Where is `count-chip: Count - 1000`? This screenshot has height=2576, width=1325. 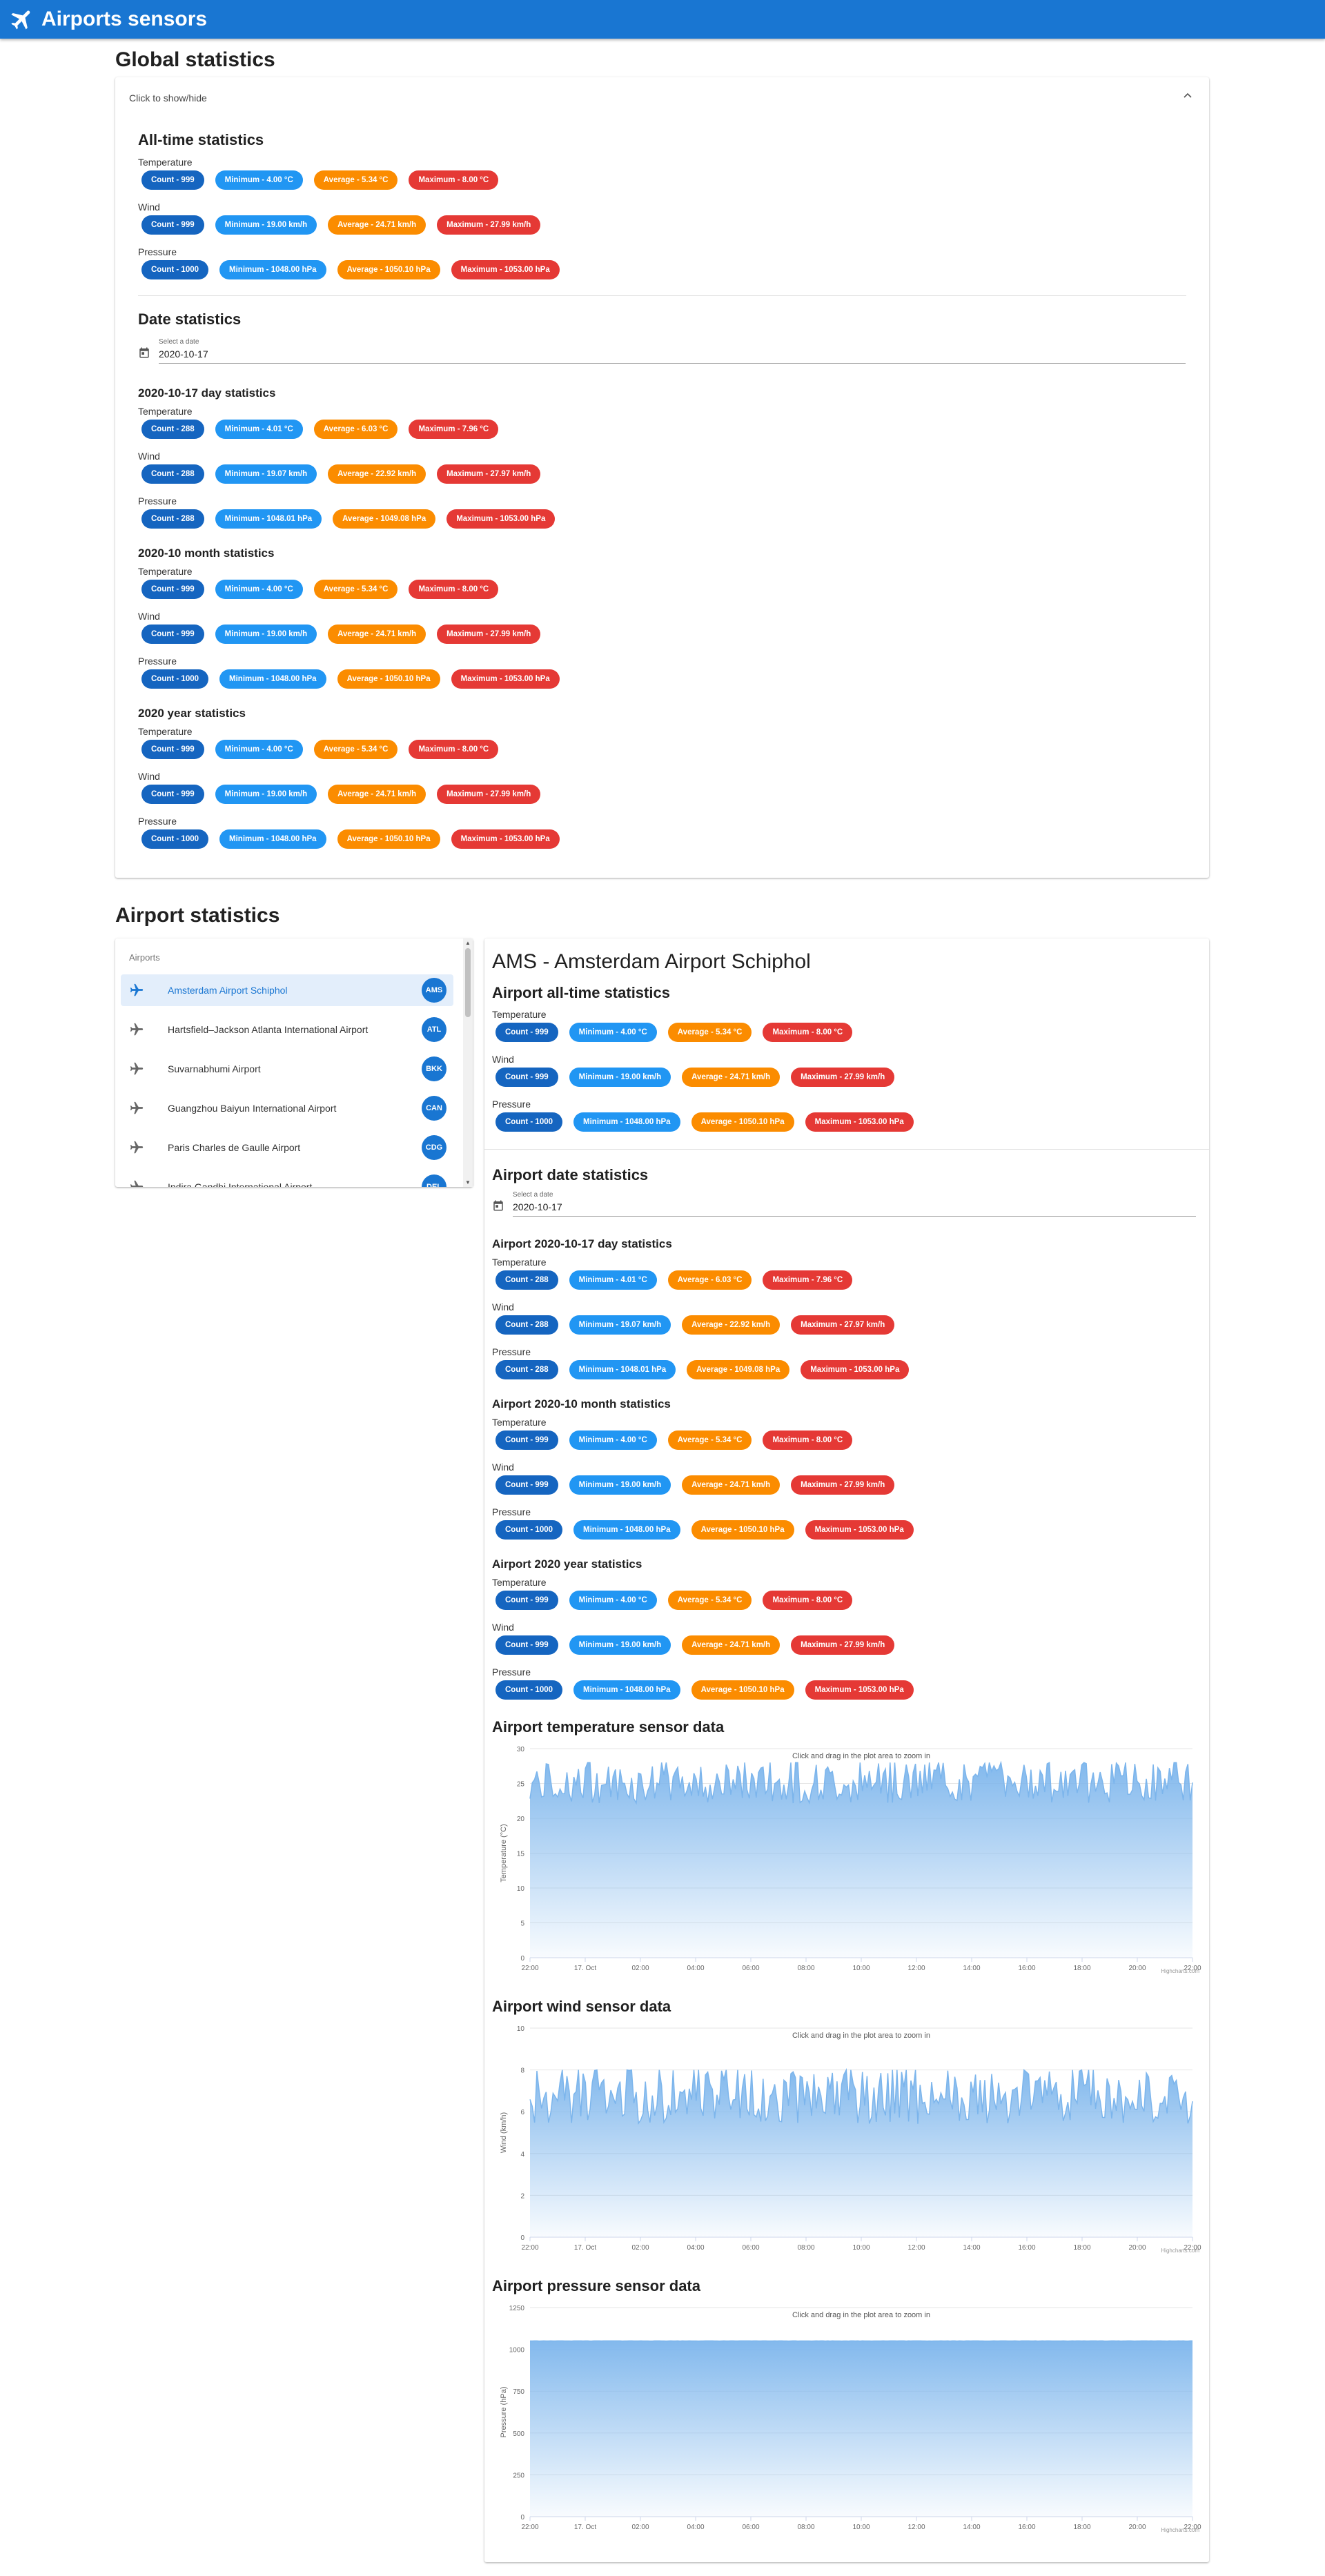
count-chip: Count - 1000 is located at coordinates (175, 839).